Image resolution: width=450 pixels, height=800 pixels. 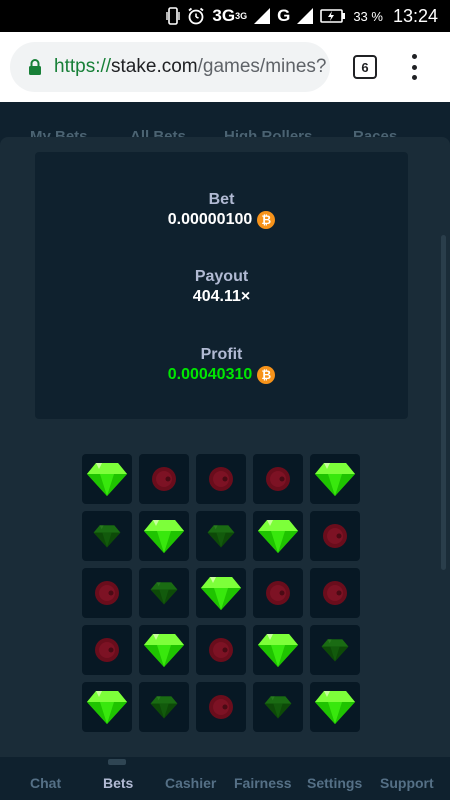 I want to click on payout-value-row: 404.11×, so click(x=221, y=297).